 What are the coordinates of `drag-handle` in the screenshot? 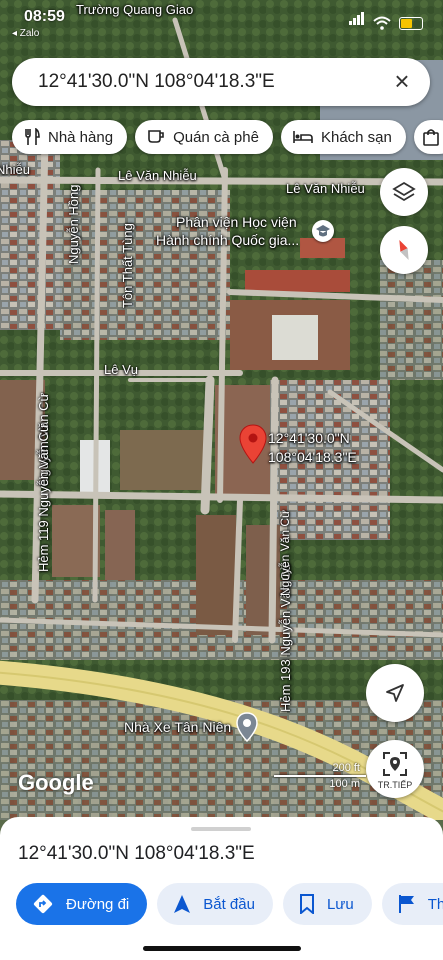 It's located at (221, 829).